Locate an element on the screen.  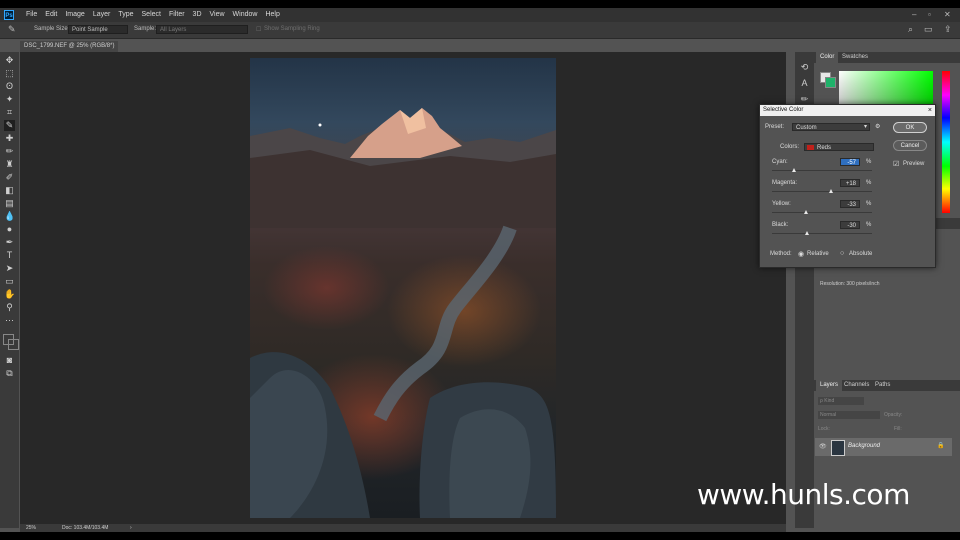
watermark-text: www.hunls.com is located at coordinates (803, 494).